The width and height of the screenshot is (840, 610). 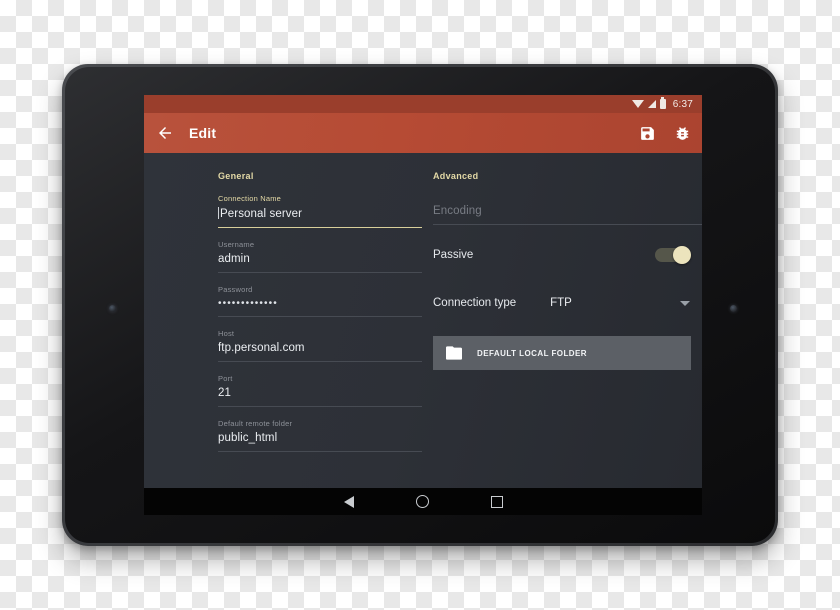 I want to click on nav-home-button, so click(x=422, y=501).